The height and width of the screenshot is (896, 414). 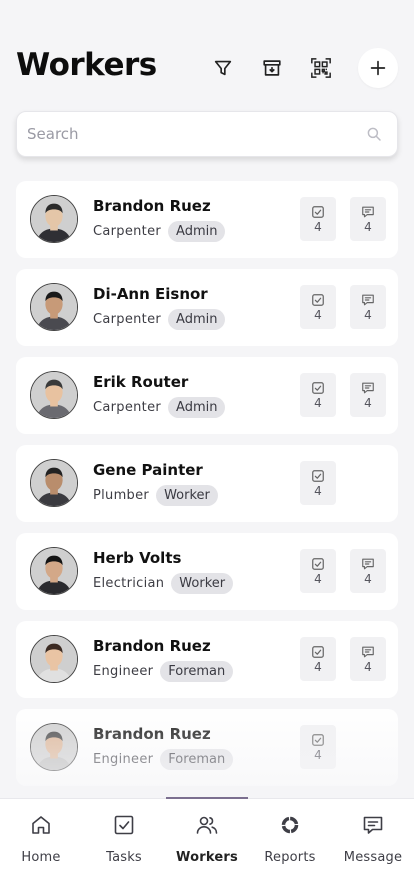 I want to click on worker-name: Gene Painter, so click(x=148, y=470).